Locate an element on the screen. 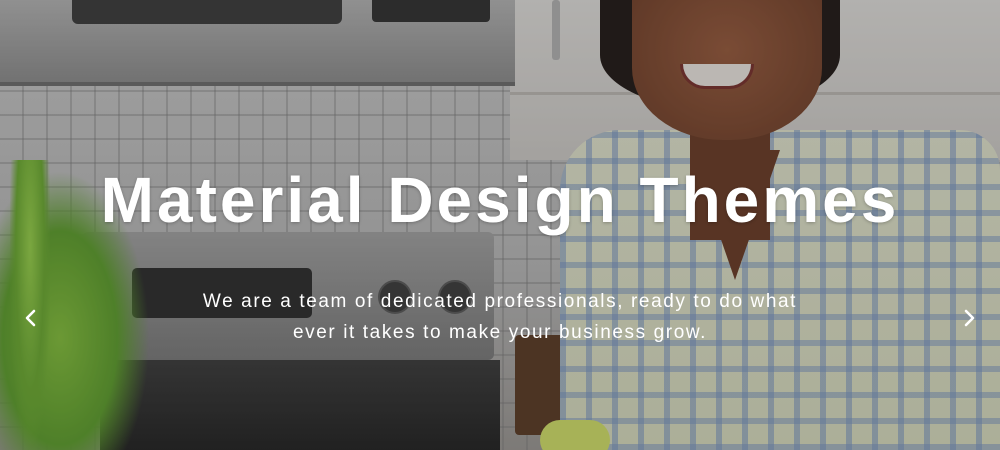 The height and width of the screenshot is (450, 1000). chevron-right-icon is located at coordinates (969, 318).